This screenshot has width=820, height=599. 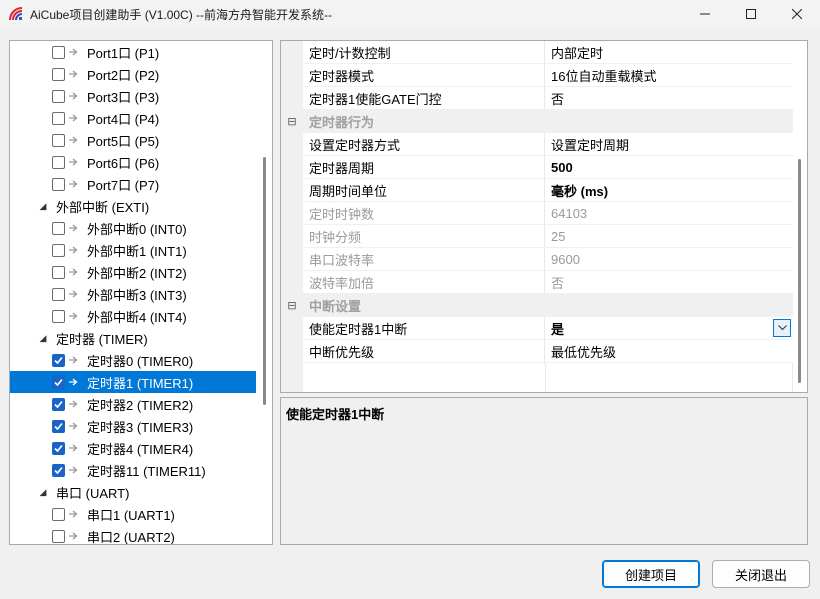 I want to click on property-name: 中断优先级, so click(x=424, y=351).